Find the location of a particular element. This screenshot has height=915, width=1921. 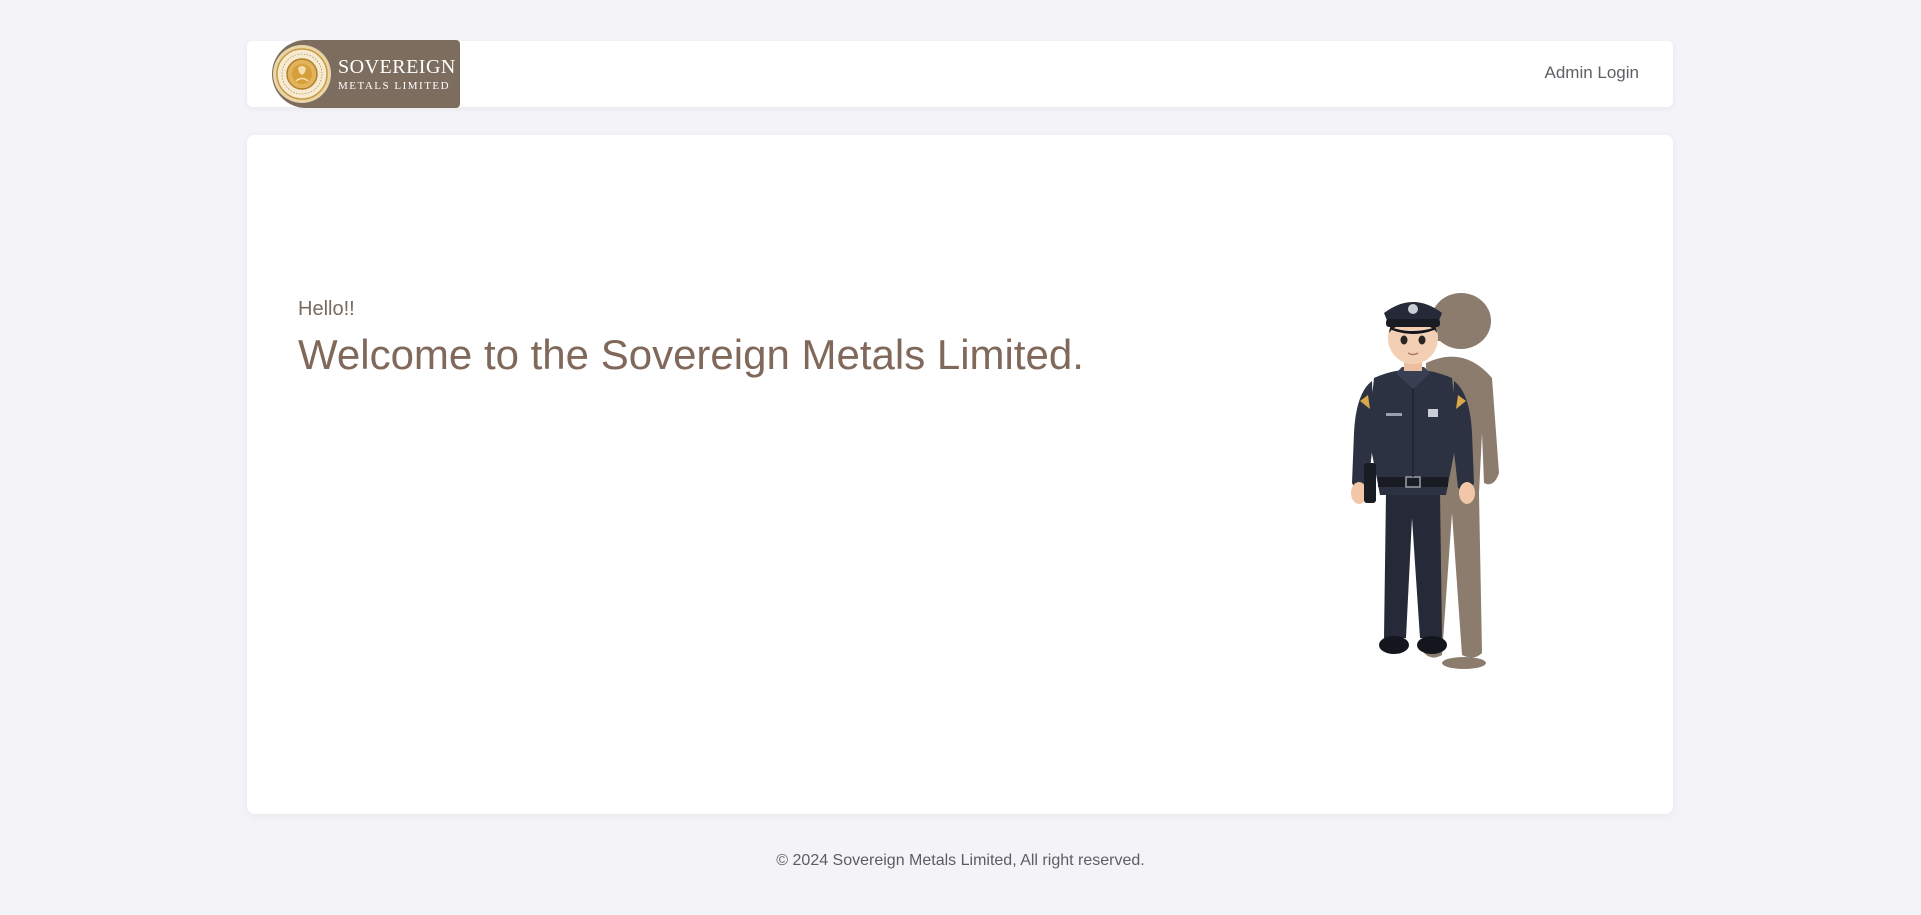

sovereign-seal-icon is located at coordinates (302, 74).